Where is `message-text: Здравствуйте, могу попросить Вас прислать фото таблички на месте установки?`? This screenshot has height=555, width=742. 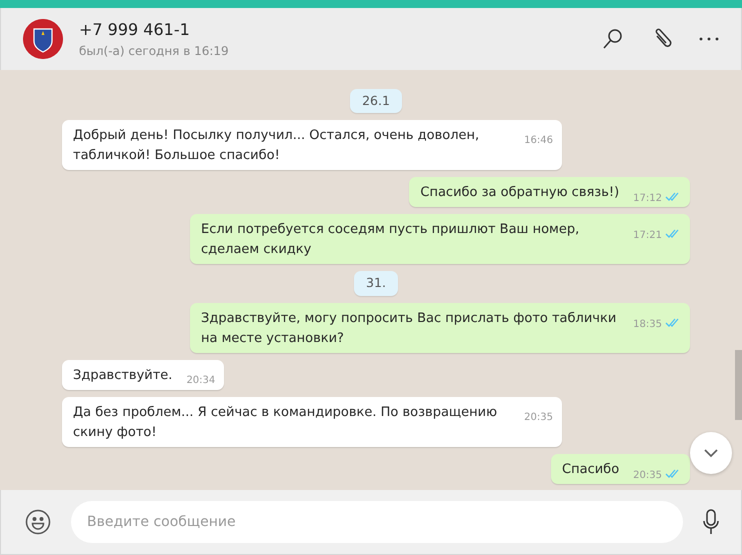 message-text: Здравствуйте, могу попросить Вас прислать фото таблички на месте установки? is located at coordinates (408, 328).